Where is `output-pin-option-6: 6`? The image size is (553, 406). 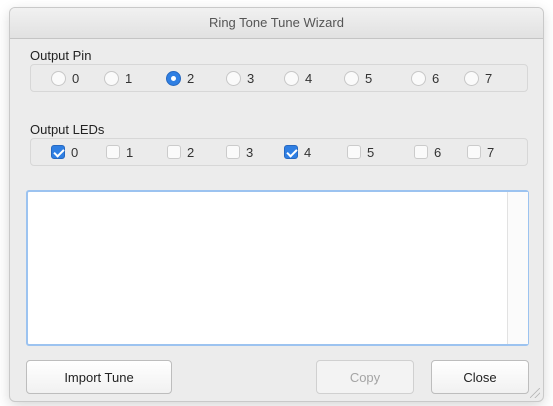
output-pin-option-6: 6 is located at coordinates (425, 78).